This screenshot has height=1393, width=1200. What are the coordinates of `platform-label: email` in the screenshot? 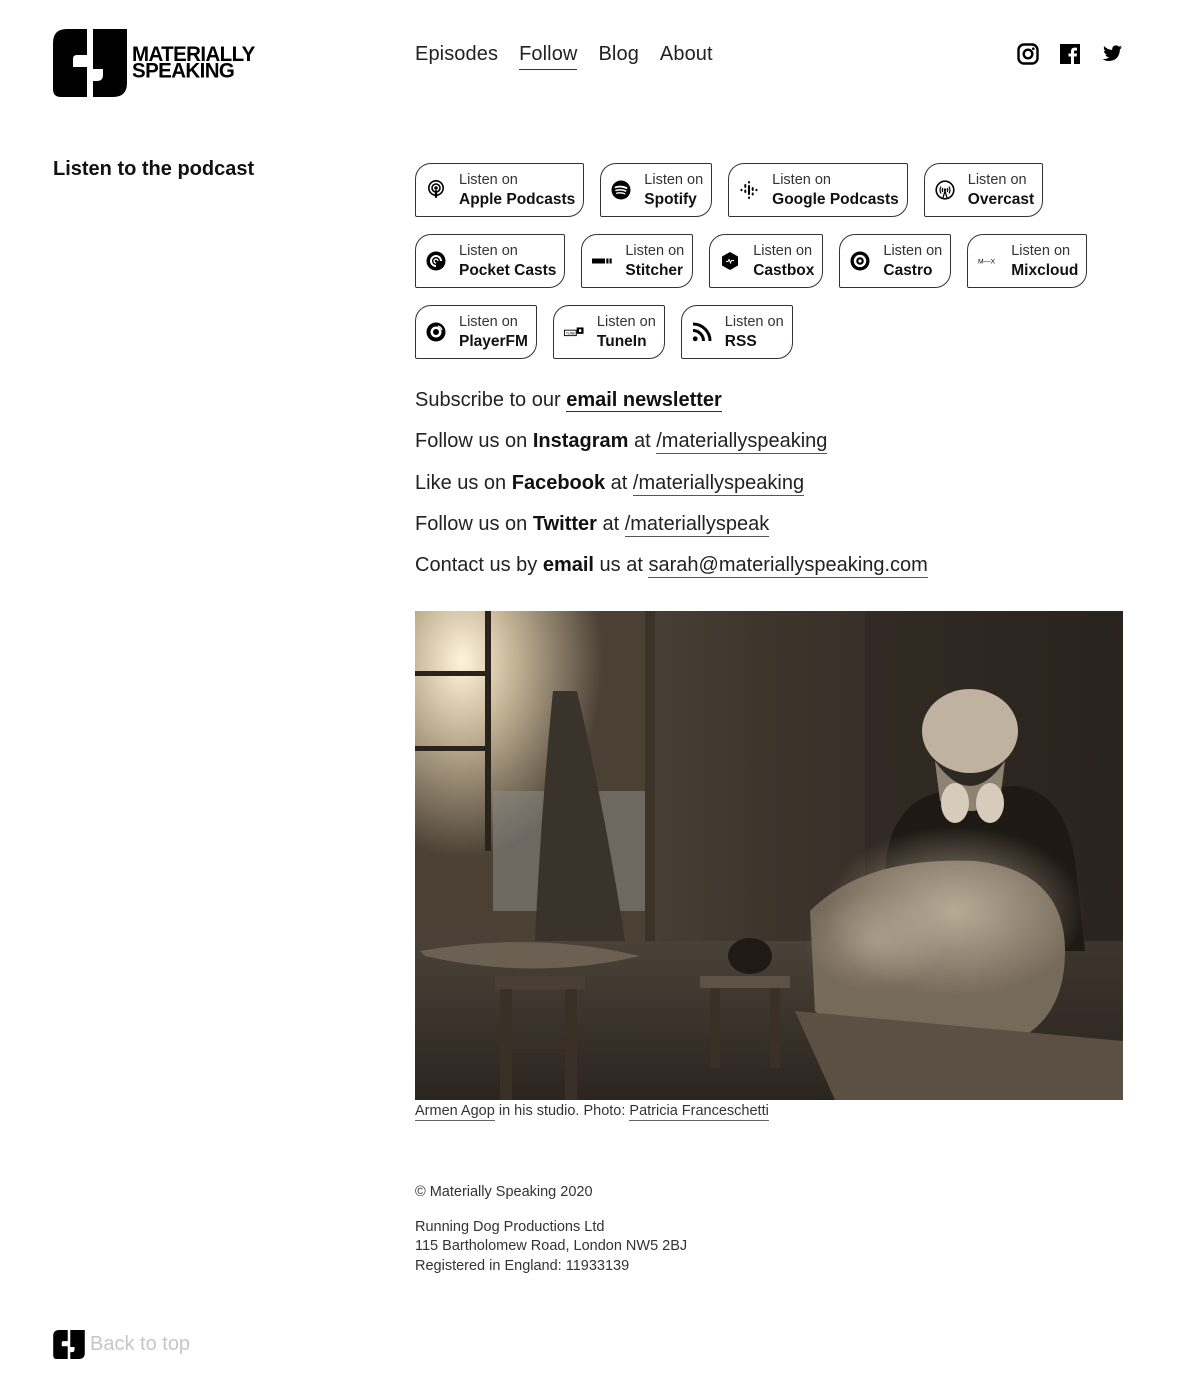 It's located at (568, 565).